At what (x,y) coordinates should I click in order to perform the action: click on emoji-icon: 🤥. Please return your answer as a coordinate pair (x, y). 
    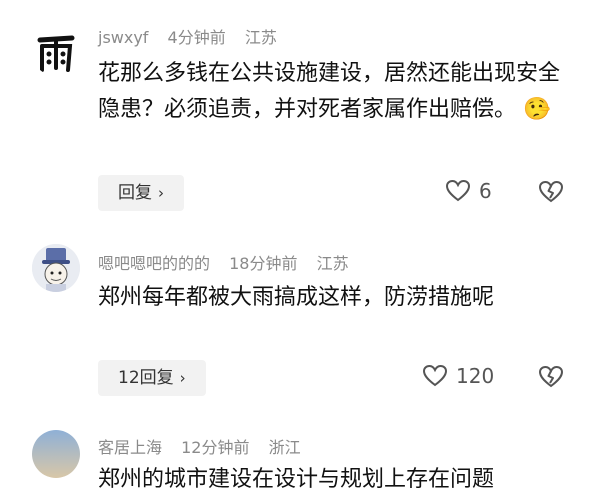
    Looking at the image, I should click on (537, 109).